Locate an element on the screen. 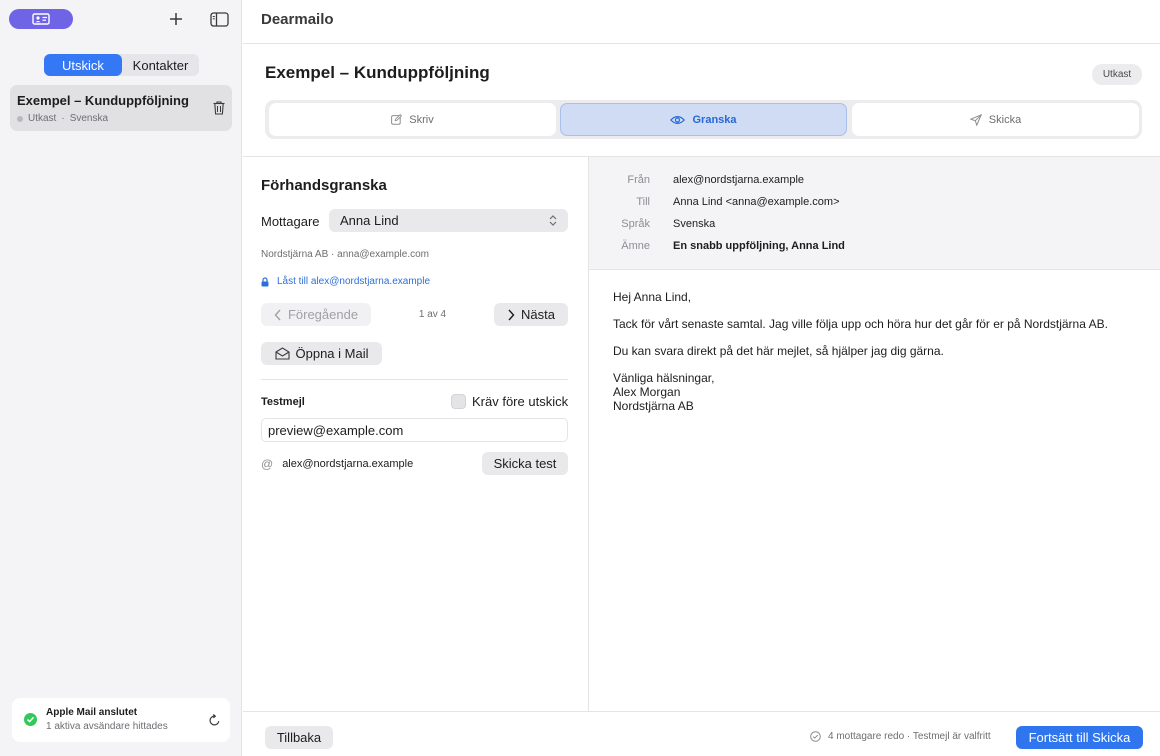 This screenshot has height=756, width=1160. field-value: Anna Lind <anna@example.com> is located at coordinates (756, 202).